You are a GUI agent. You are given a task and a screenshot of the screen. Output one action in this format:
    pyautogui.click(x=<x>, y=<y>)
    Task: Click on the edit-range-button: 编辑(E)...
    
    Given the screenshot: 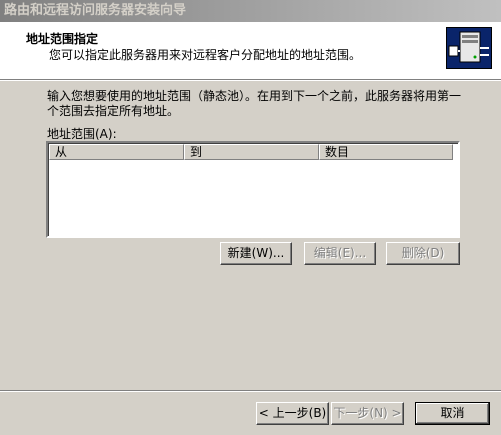 What is the action you would take?
    pyautogui.click(x=340, y=253)
    